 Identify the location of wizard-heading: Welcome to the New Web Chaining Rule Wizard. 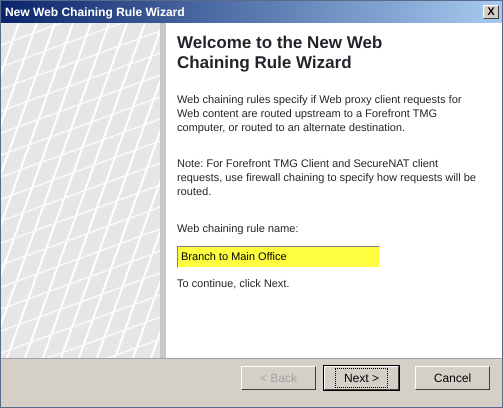
(280, 53).